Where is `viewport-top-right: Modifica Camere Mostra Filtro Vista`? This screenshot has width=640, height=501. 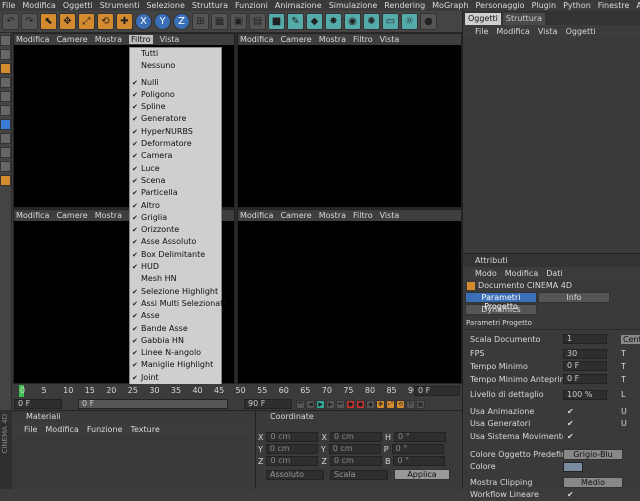
viewport-top-right: Modifica Camere Mostra Filtro Vista is located at coordinates (349, 120).